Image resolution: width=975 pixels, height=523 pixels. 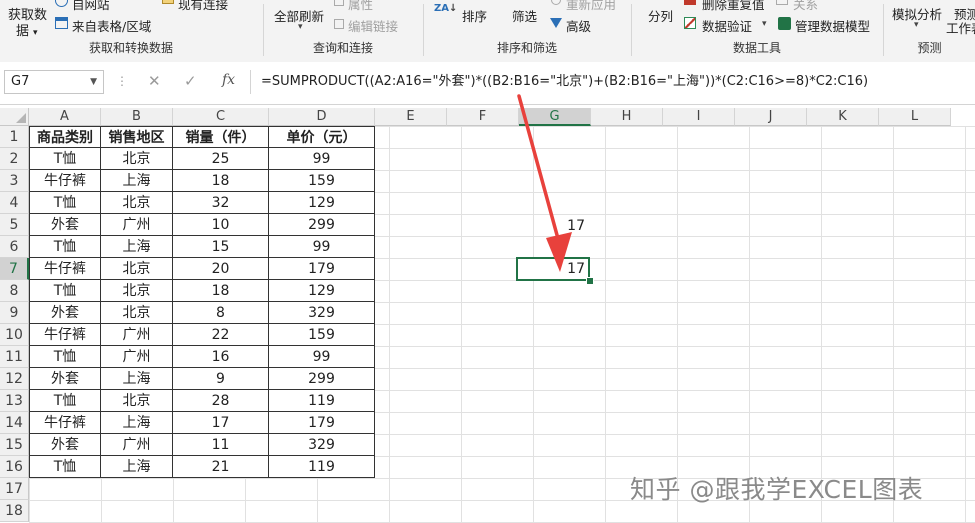 I want to click on table-header-cell: 商品类别, so click(x=65, y=137).